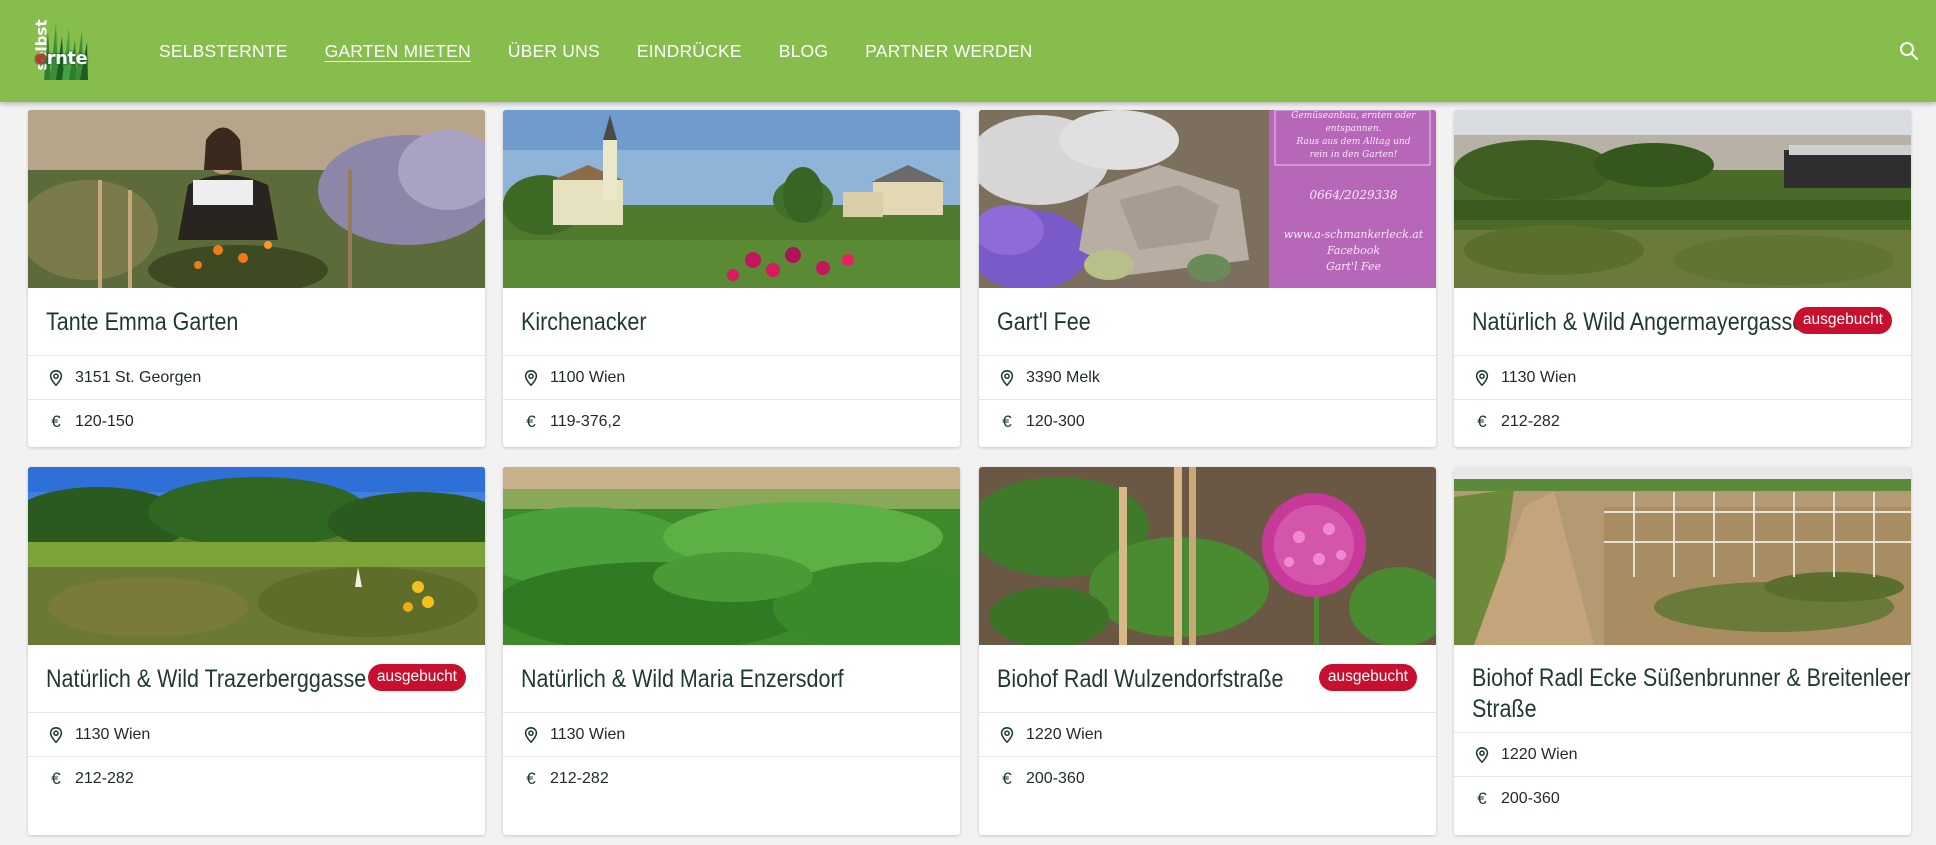 Image resolution: width=1936 pixels, height=845 pixels. Describe the element at coordinates (1353, 234) in the screenshot. I see `sign-website: www.a-schmankerleck.at` at that location.